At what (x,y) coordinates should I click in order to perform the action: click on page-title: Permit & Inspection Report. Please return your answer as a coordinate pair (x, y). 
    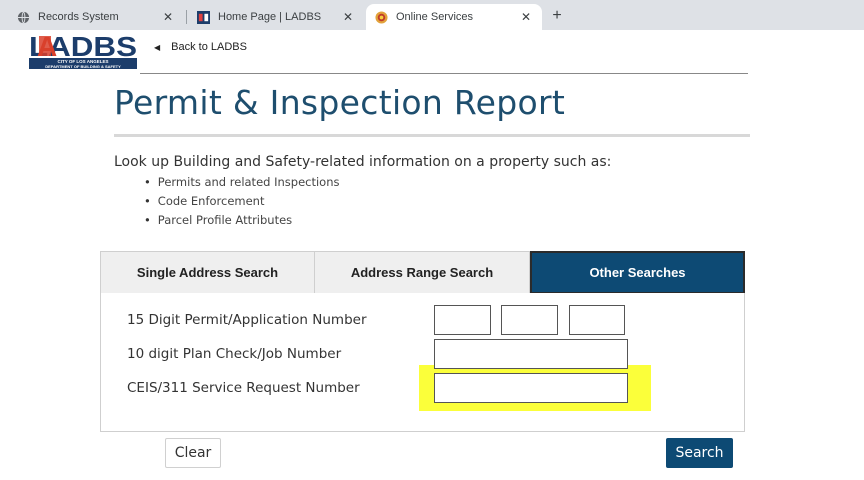
    Looking at the image, I should click on (340, 102).